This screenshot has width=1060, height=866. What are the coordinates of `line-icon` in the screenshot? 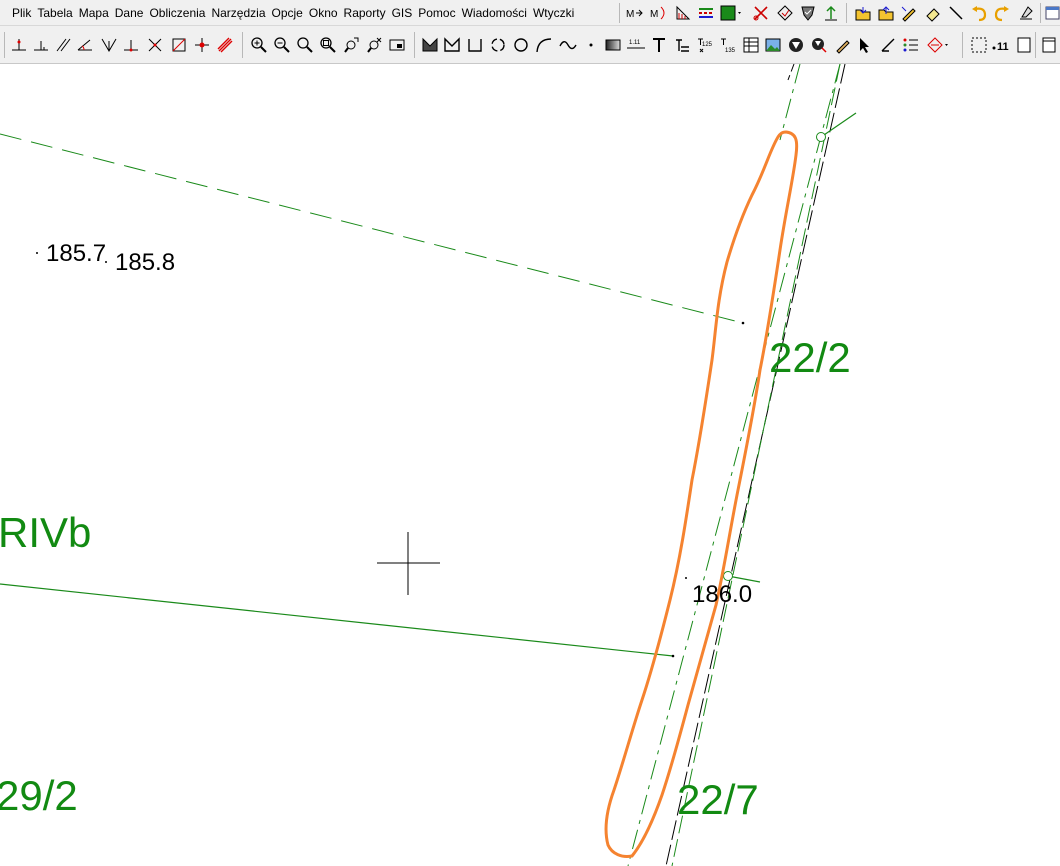 It's located at (956, 13).